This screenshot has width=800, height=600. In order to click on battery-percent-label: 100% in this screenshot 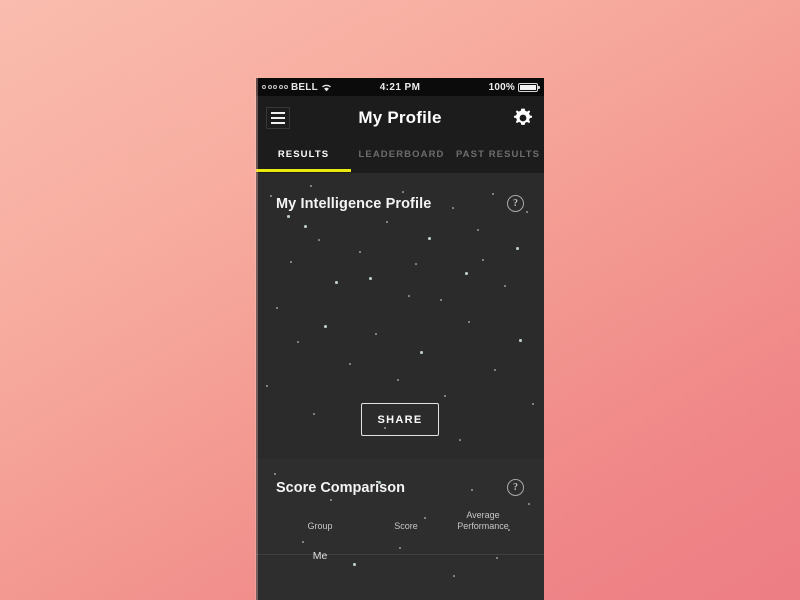, I will do `click(501, 87)`.